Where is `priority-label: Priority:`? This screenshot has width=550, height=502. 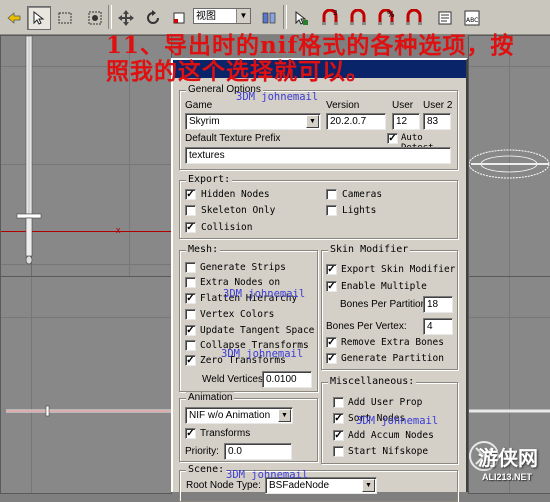 priority-label: Priority: is located at coordinates (202, 451).